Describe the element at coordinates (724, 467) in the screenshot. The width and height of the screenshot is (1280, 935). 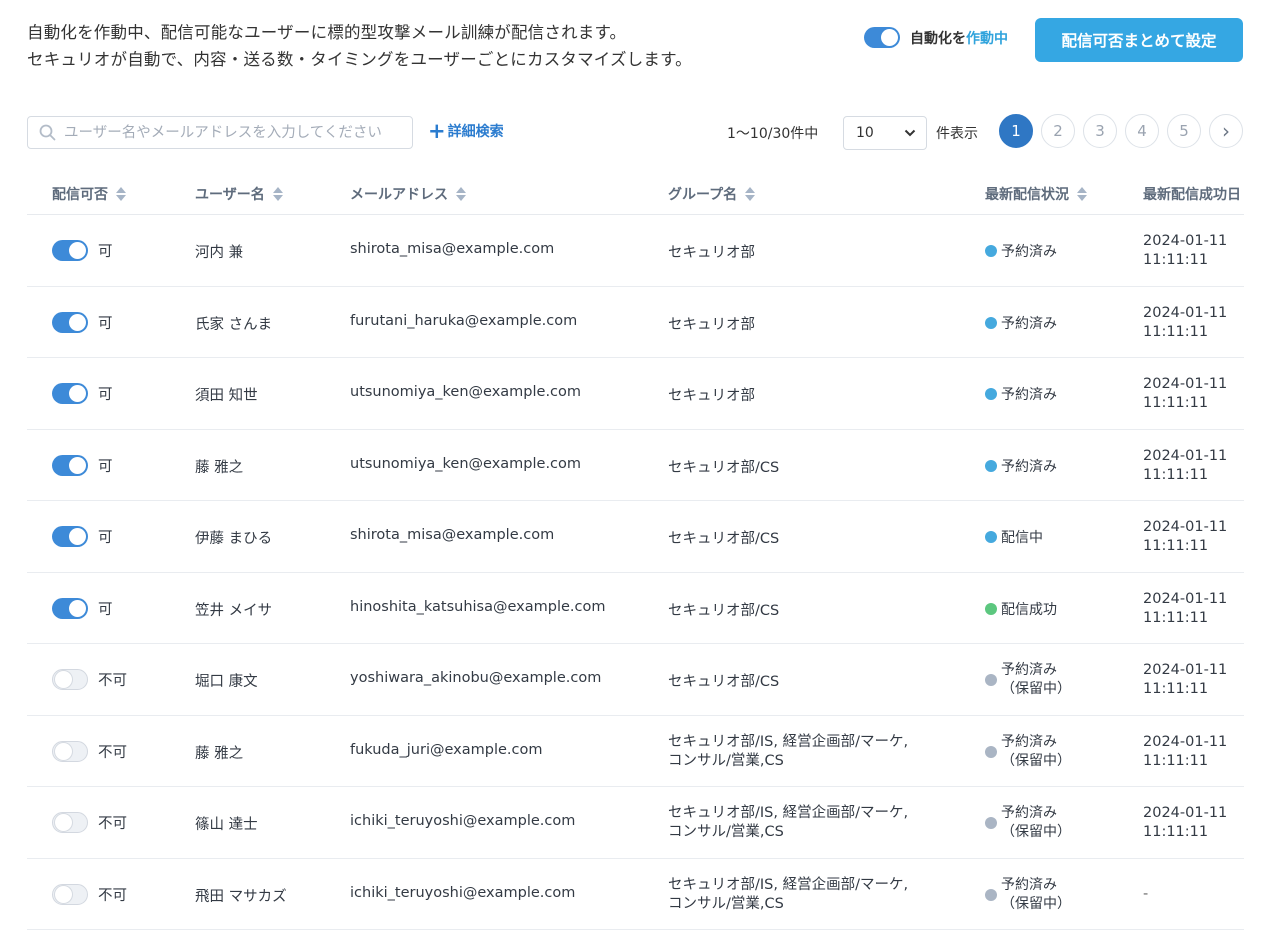
I see `group-name-line: セキュリオ部/CS` at that location.